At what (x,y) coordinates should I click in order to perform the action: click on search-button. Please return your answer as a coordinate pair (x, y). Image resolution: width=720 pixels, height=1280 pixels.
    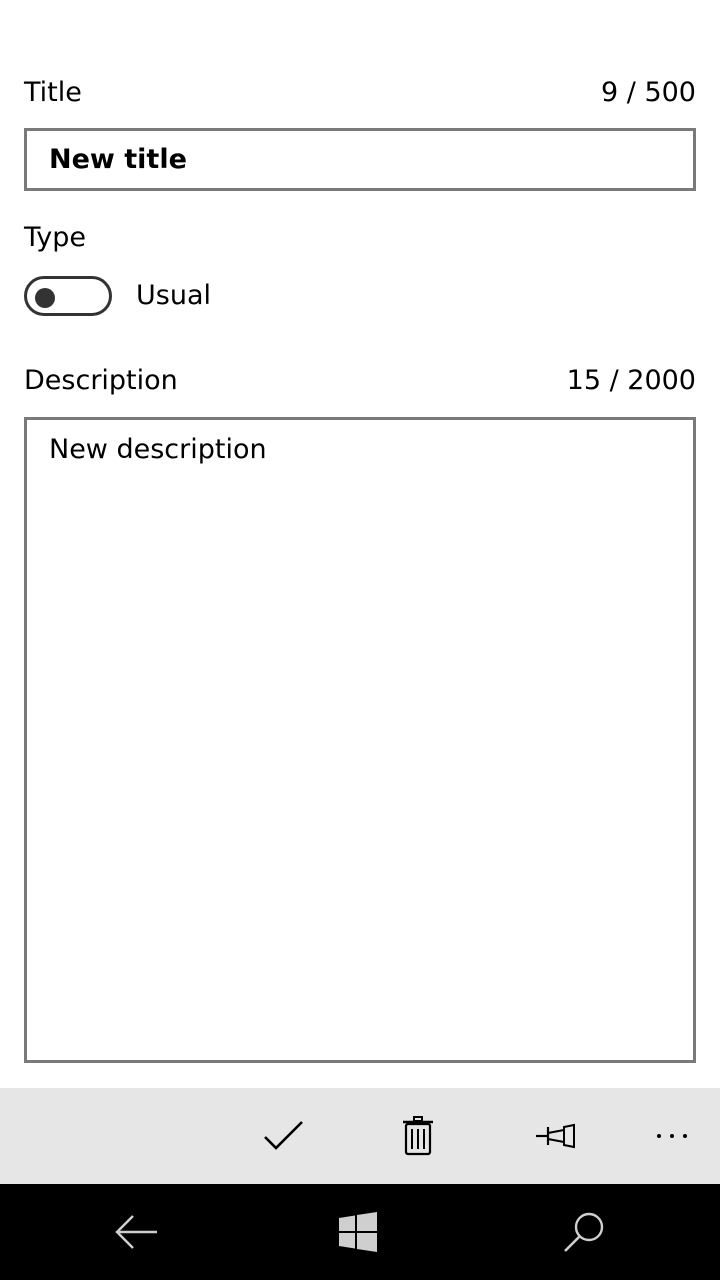
    Looking at the image, I should click on (584, 1232).